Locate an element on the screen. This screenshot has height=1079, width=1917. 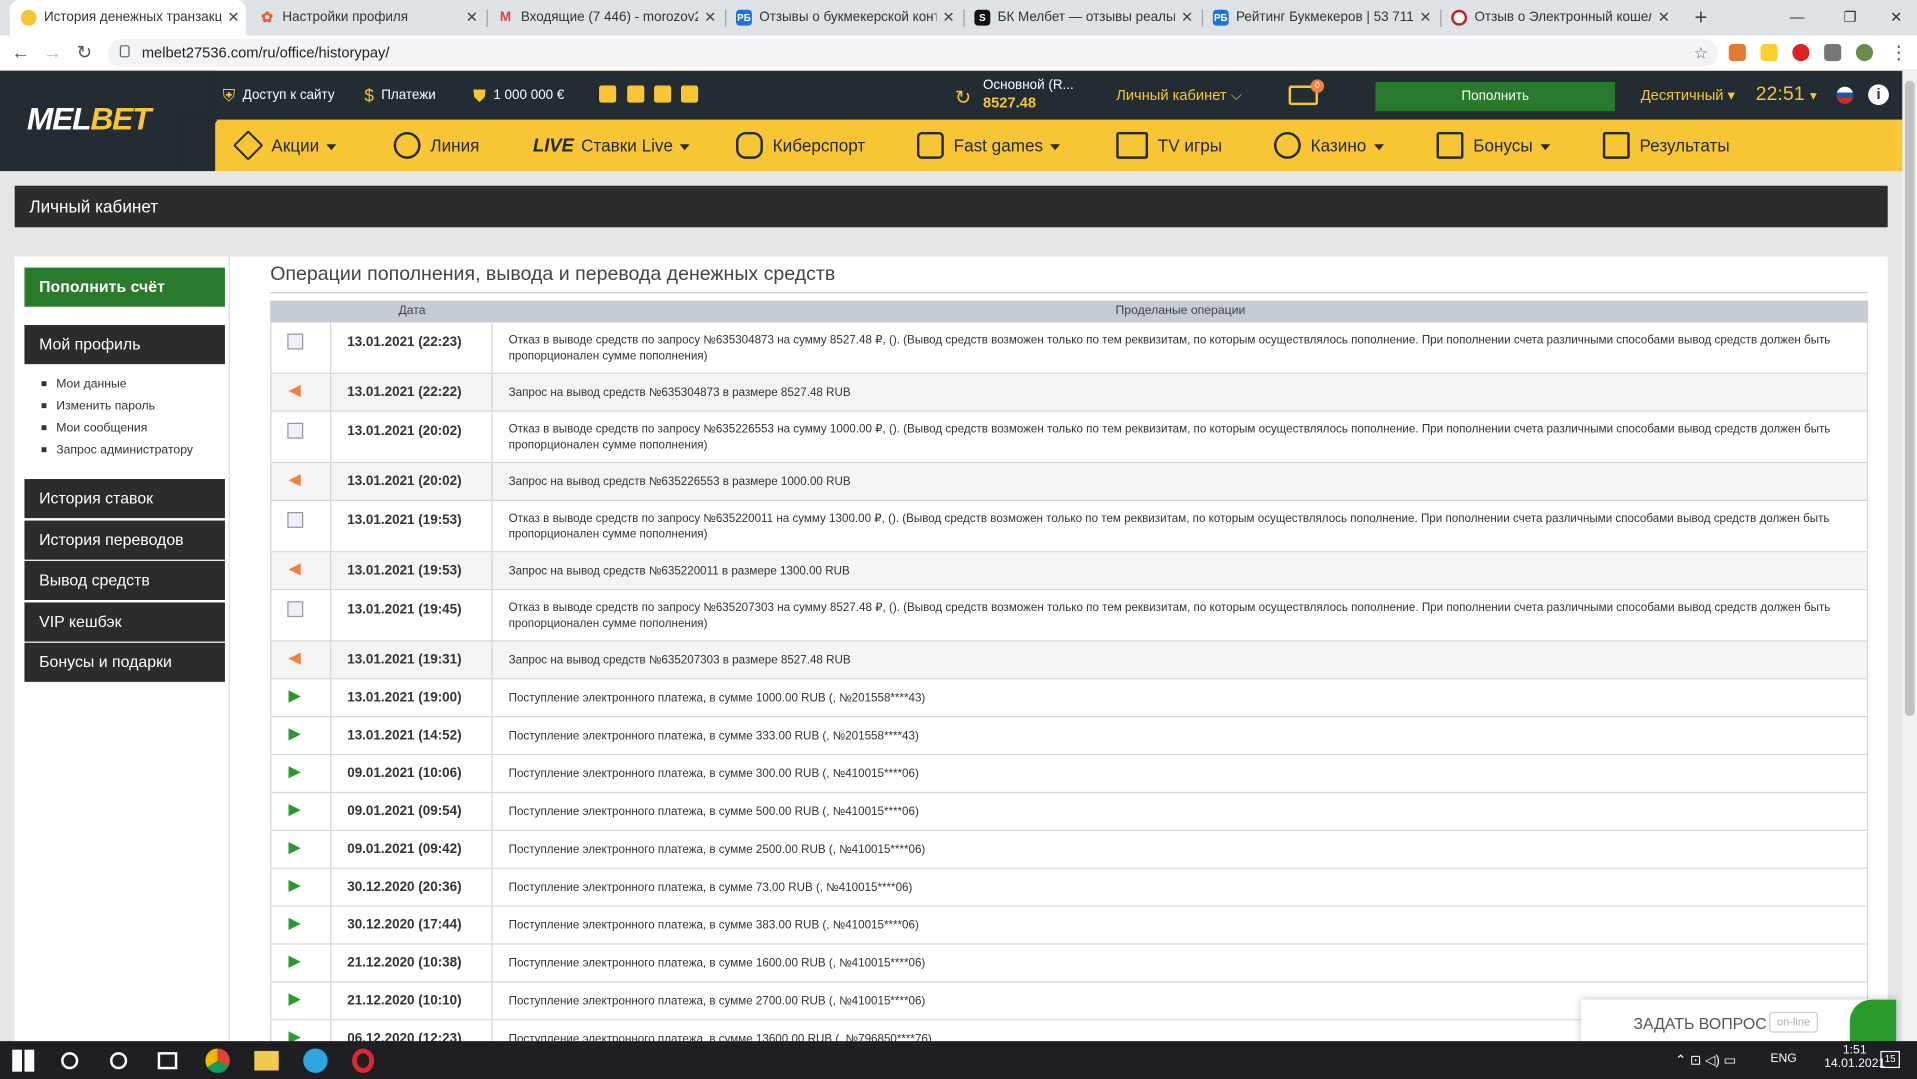
rb-favicon: РБ is located at coordinates (744, 17).